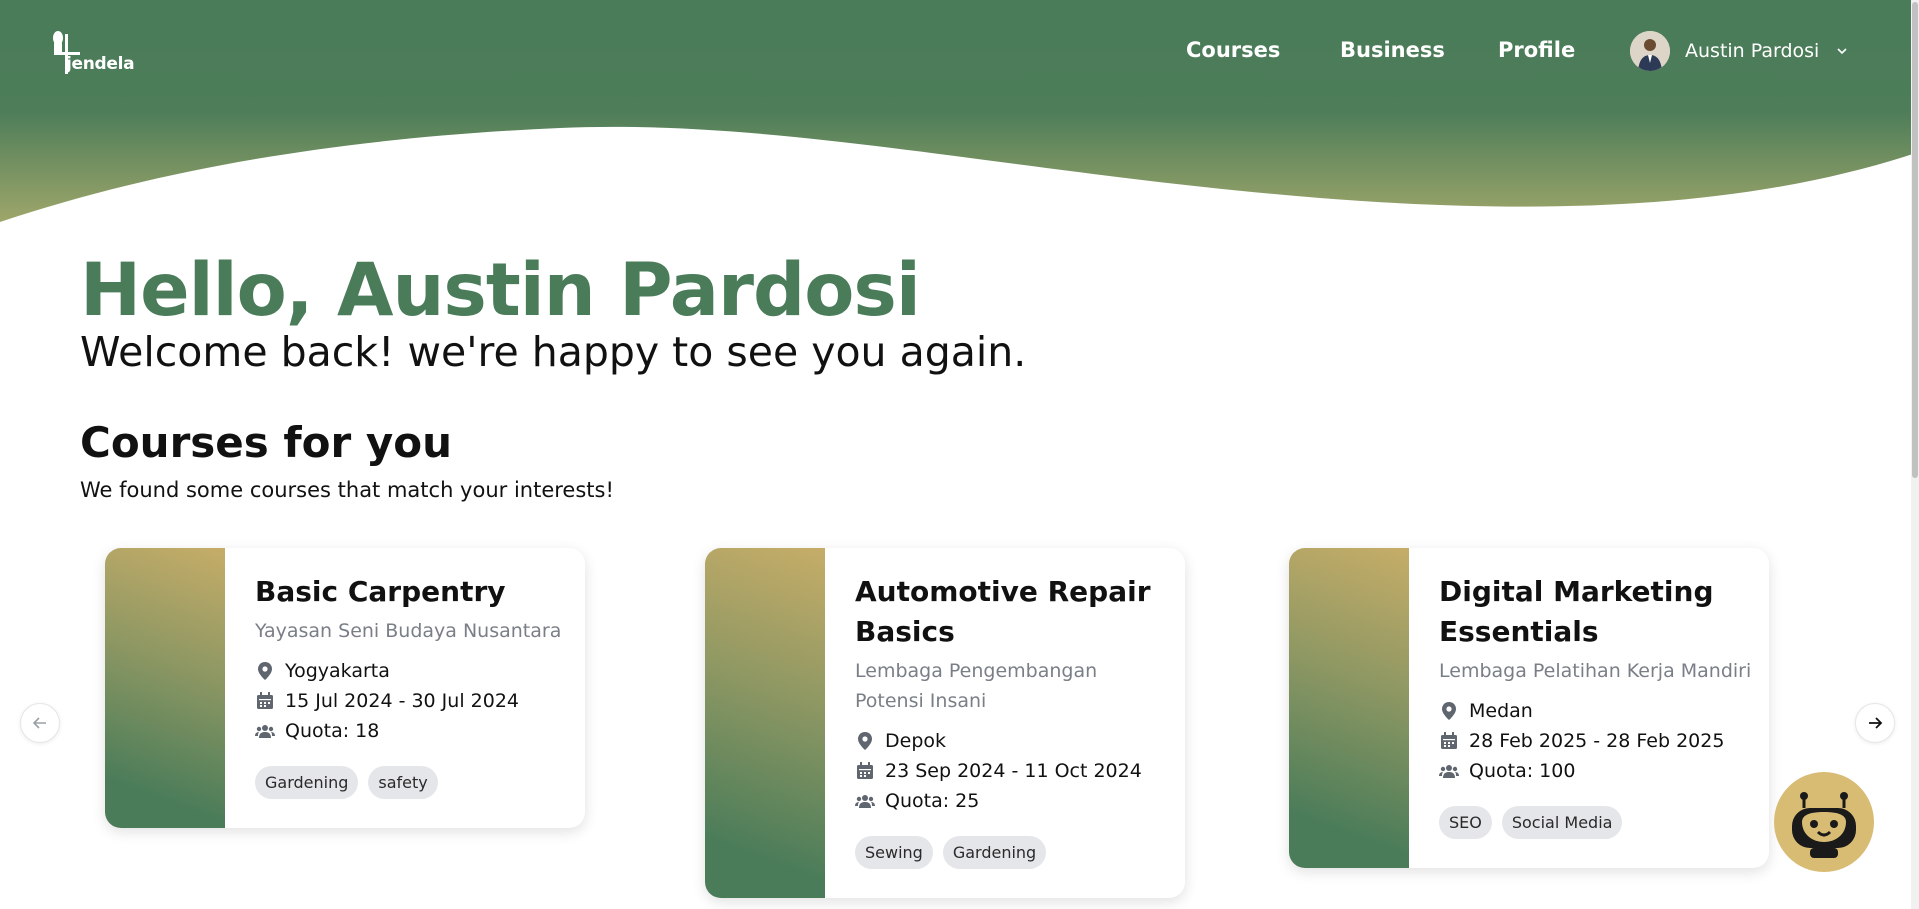  I want to click on course-quota: Quota: 25, so click(932, 801).